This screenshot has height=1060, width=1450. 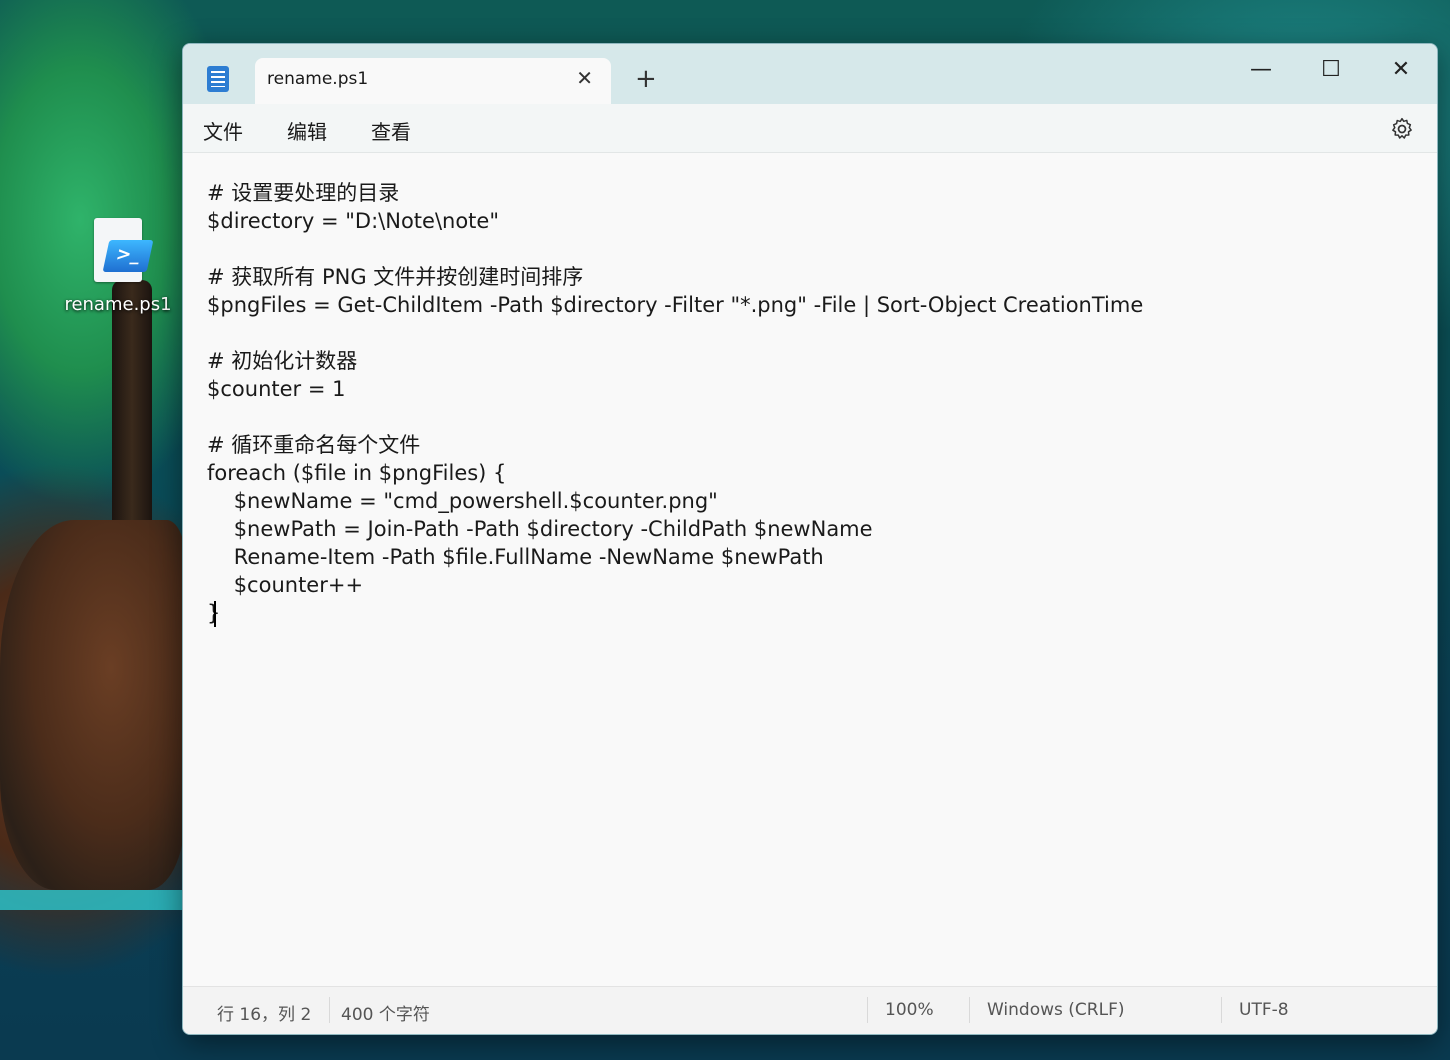 What do you see at coordinates (303, 193) in the screenshot?
I see `code-line: # 设置要处理的目录` at bounding box center [303, 193].